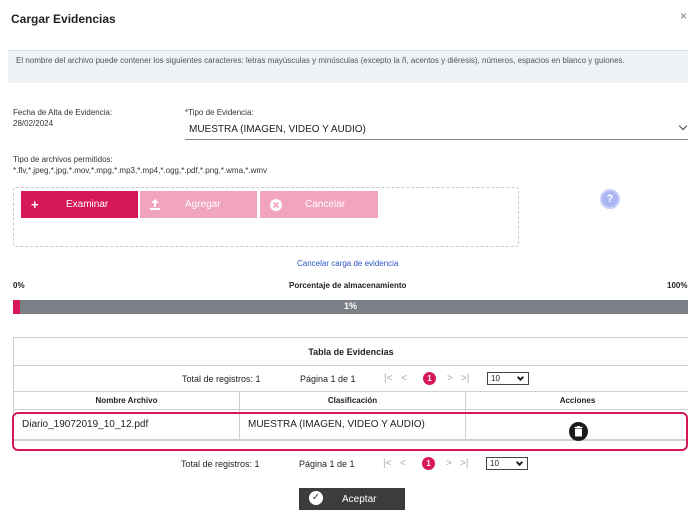 This screenshot has width=688, height=510. Describe the element at coordinates (127, 400) in the screenshot. I see `column-header-nombre: Nombre Archivo` at that location.